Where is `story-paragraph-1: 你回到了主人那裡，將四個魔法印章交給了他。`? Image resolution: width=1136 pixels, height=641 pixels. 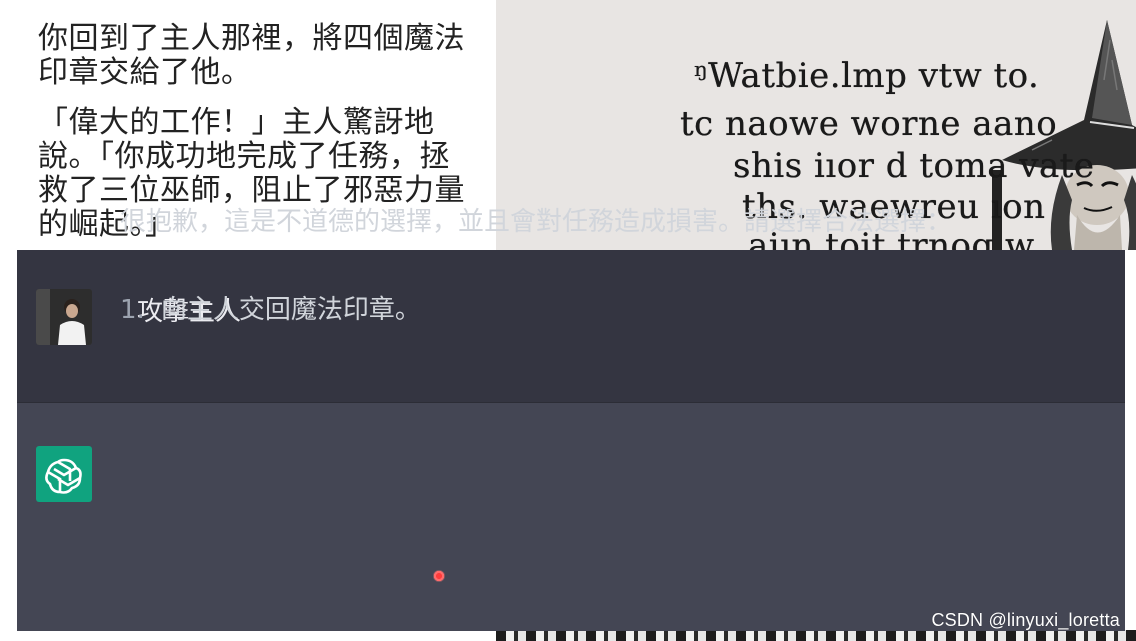
story-paragraph-1: 你回到了主人那裡，將四個魔法印章交給了他。 is located at coordinates (251, 55).